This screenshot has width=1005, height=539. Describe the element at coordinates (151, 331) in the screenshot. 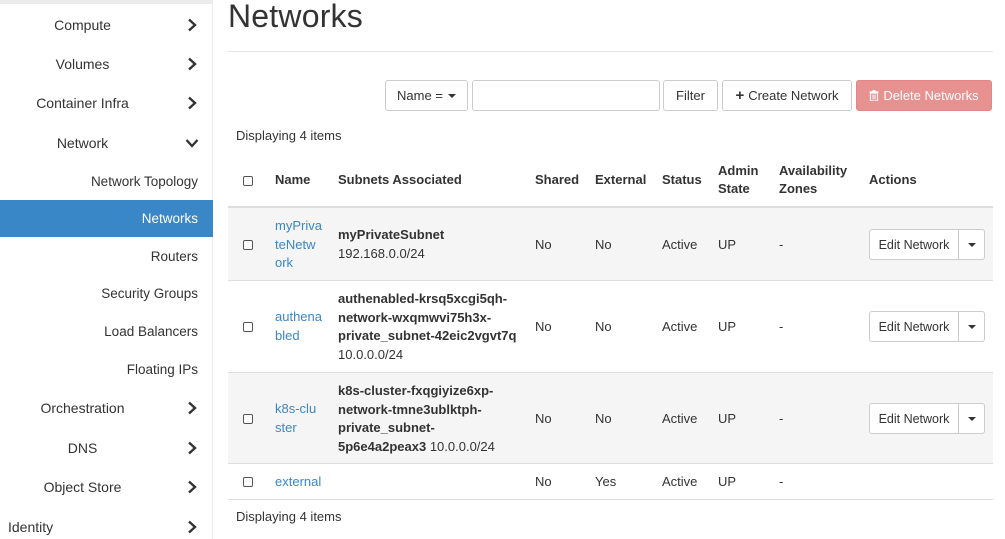

I see `sidebar-item-label: Load Balancers` at that location.